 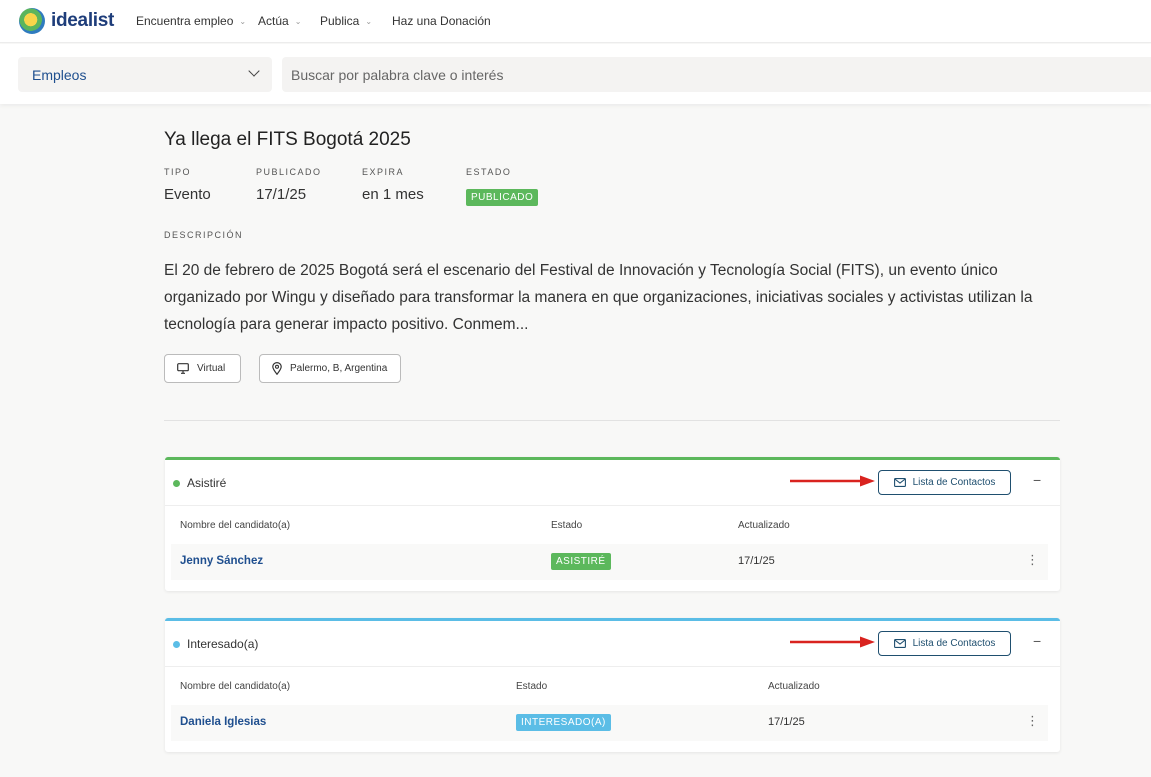 What do you see at coordinates (383, 172) in the screenshot?
I see `meta-expira-label: EXPIRA` at bounding box center [383, 172].